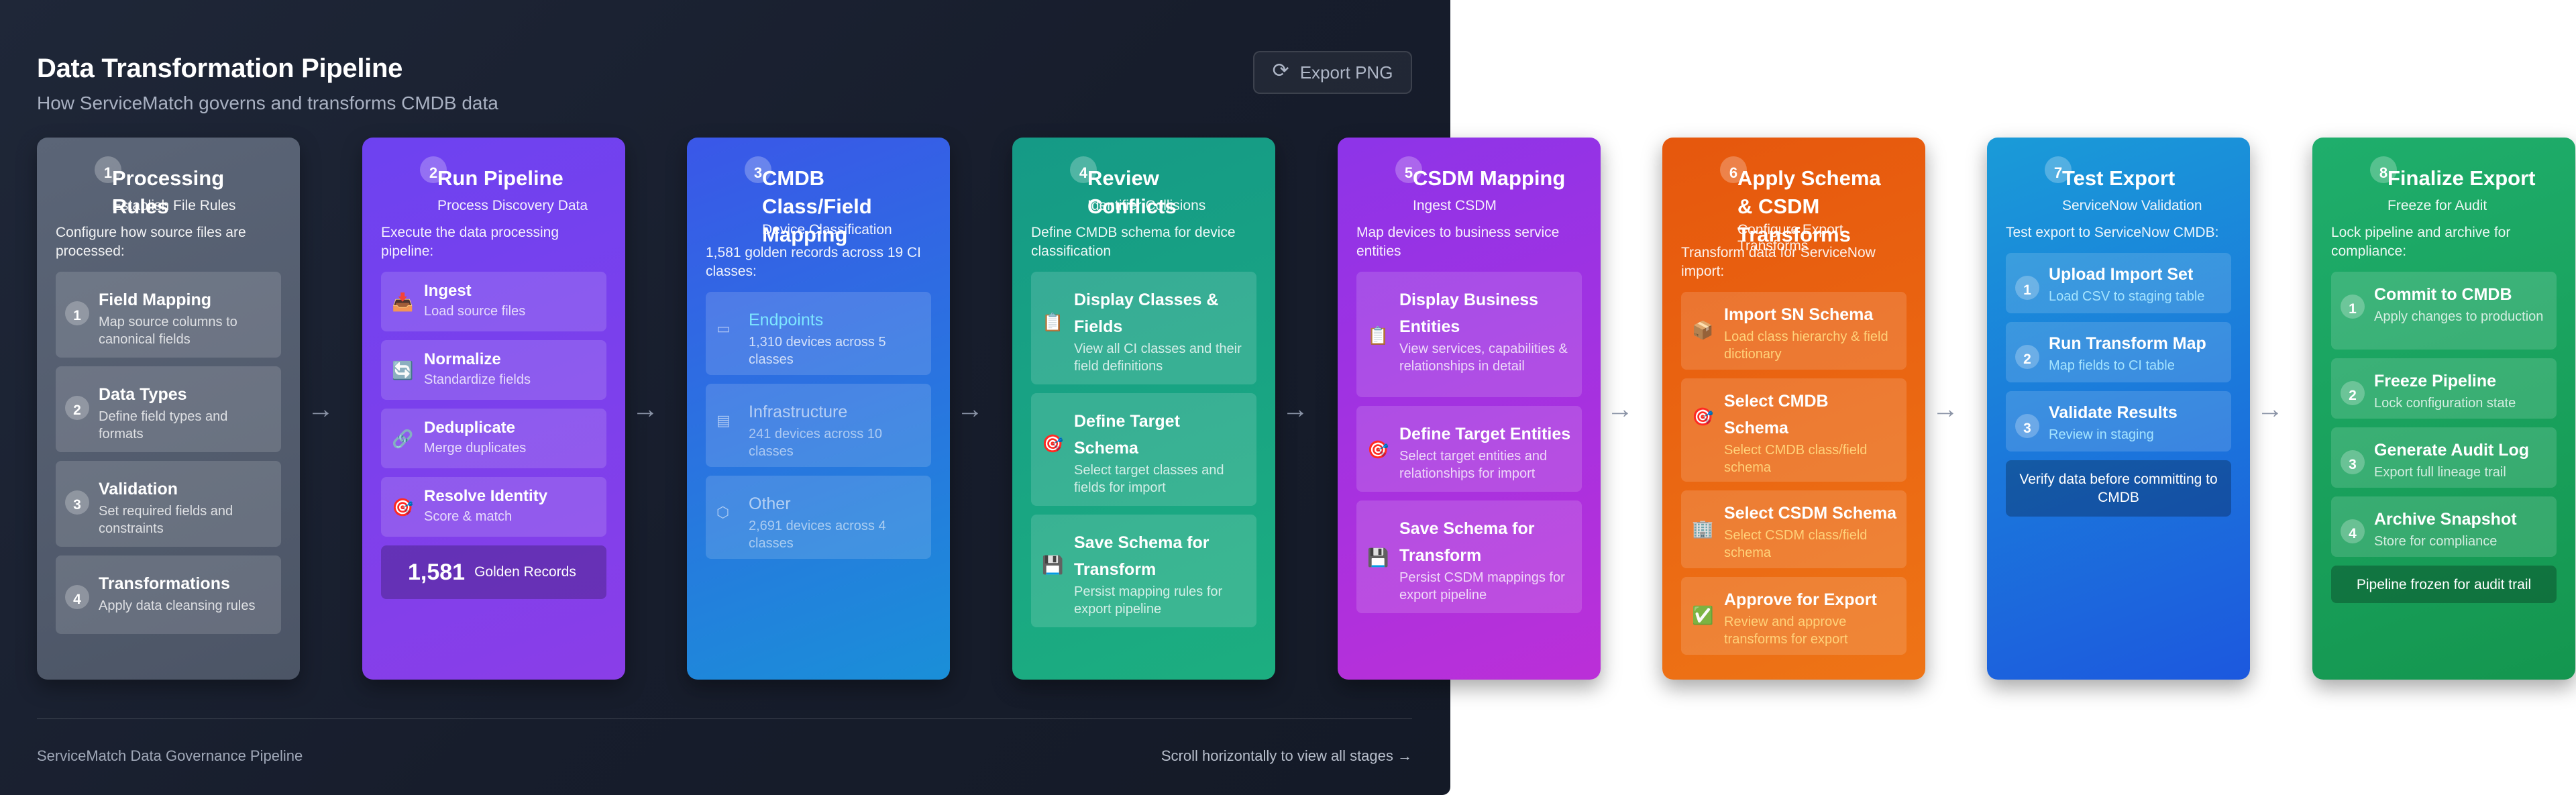 This screenshot has height=795, width=2576. I want to click on stage-subtitle: Ingest CSDM, so click(1455, 205).